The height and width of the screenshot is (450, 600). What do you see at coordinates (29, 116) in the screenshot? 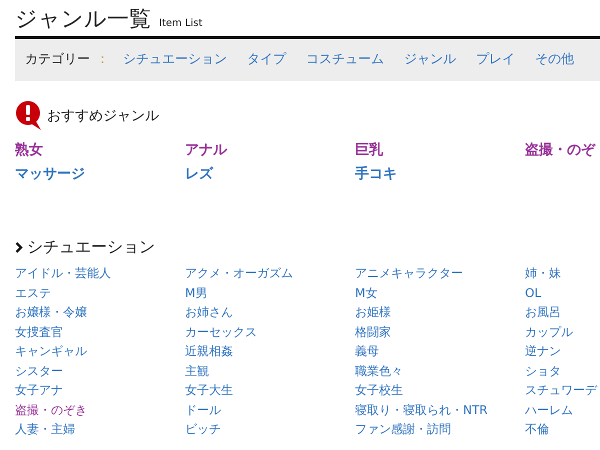
I see `exclamation-bubble-icon` at bounding box center [29, 116].